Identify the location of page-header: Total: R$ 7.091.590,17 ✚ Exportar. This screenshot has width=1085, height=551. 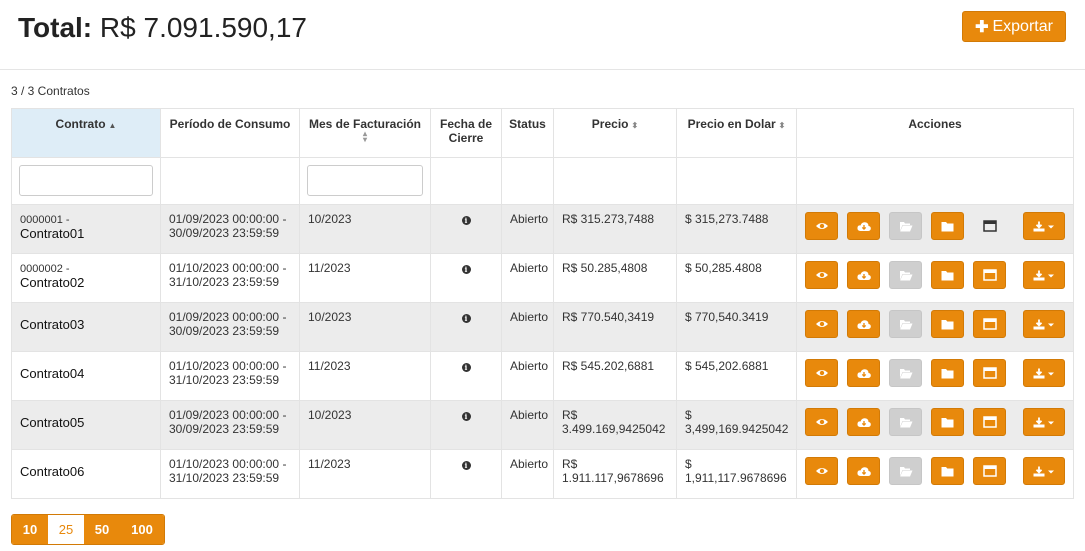
(542, 35).